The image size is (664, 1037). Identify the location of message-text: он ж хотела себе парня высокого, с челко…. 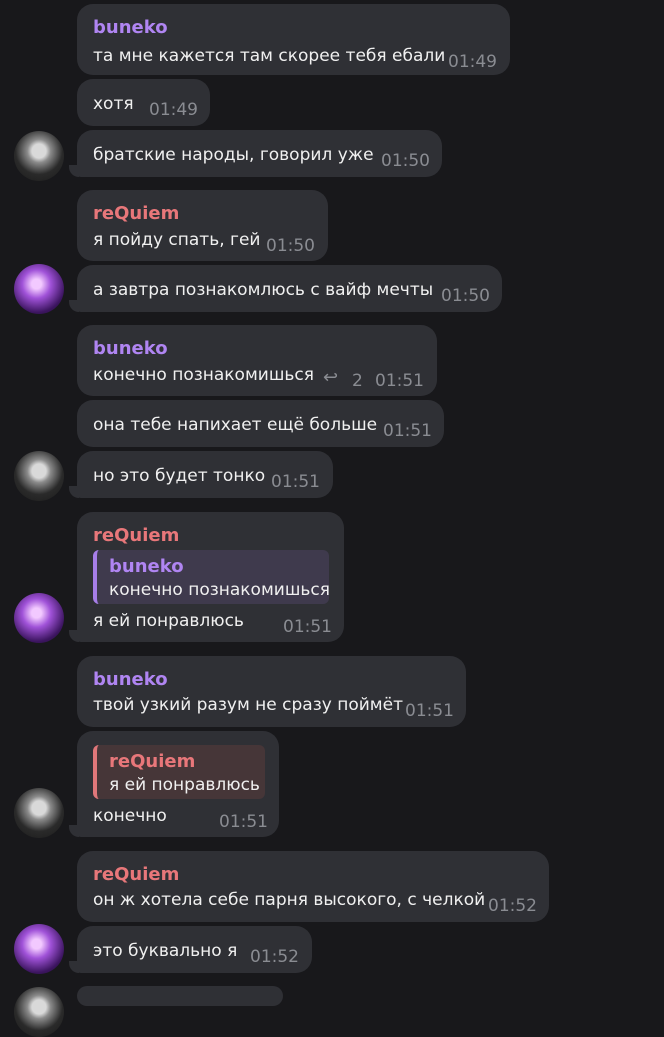
(289, 900).